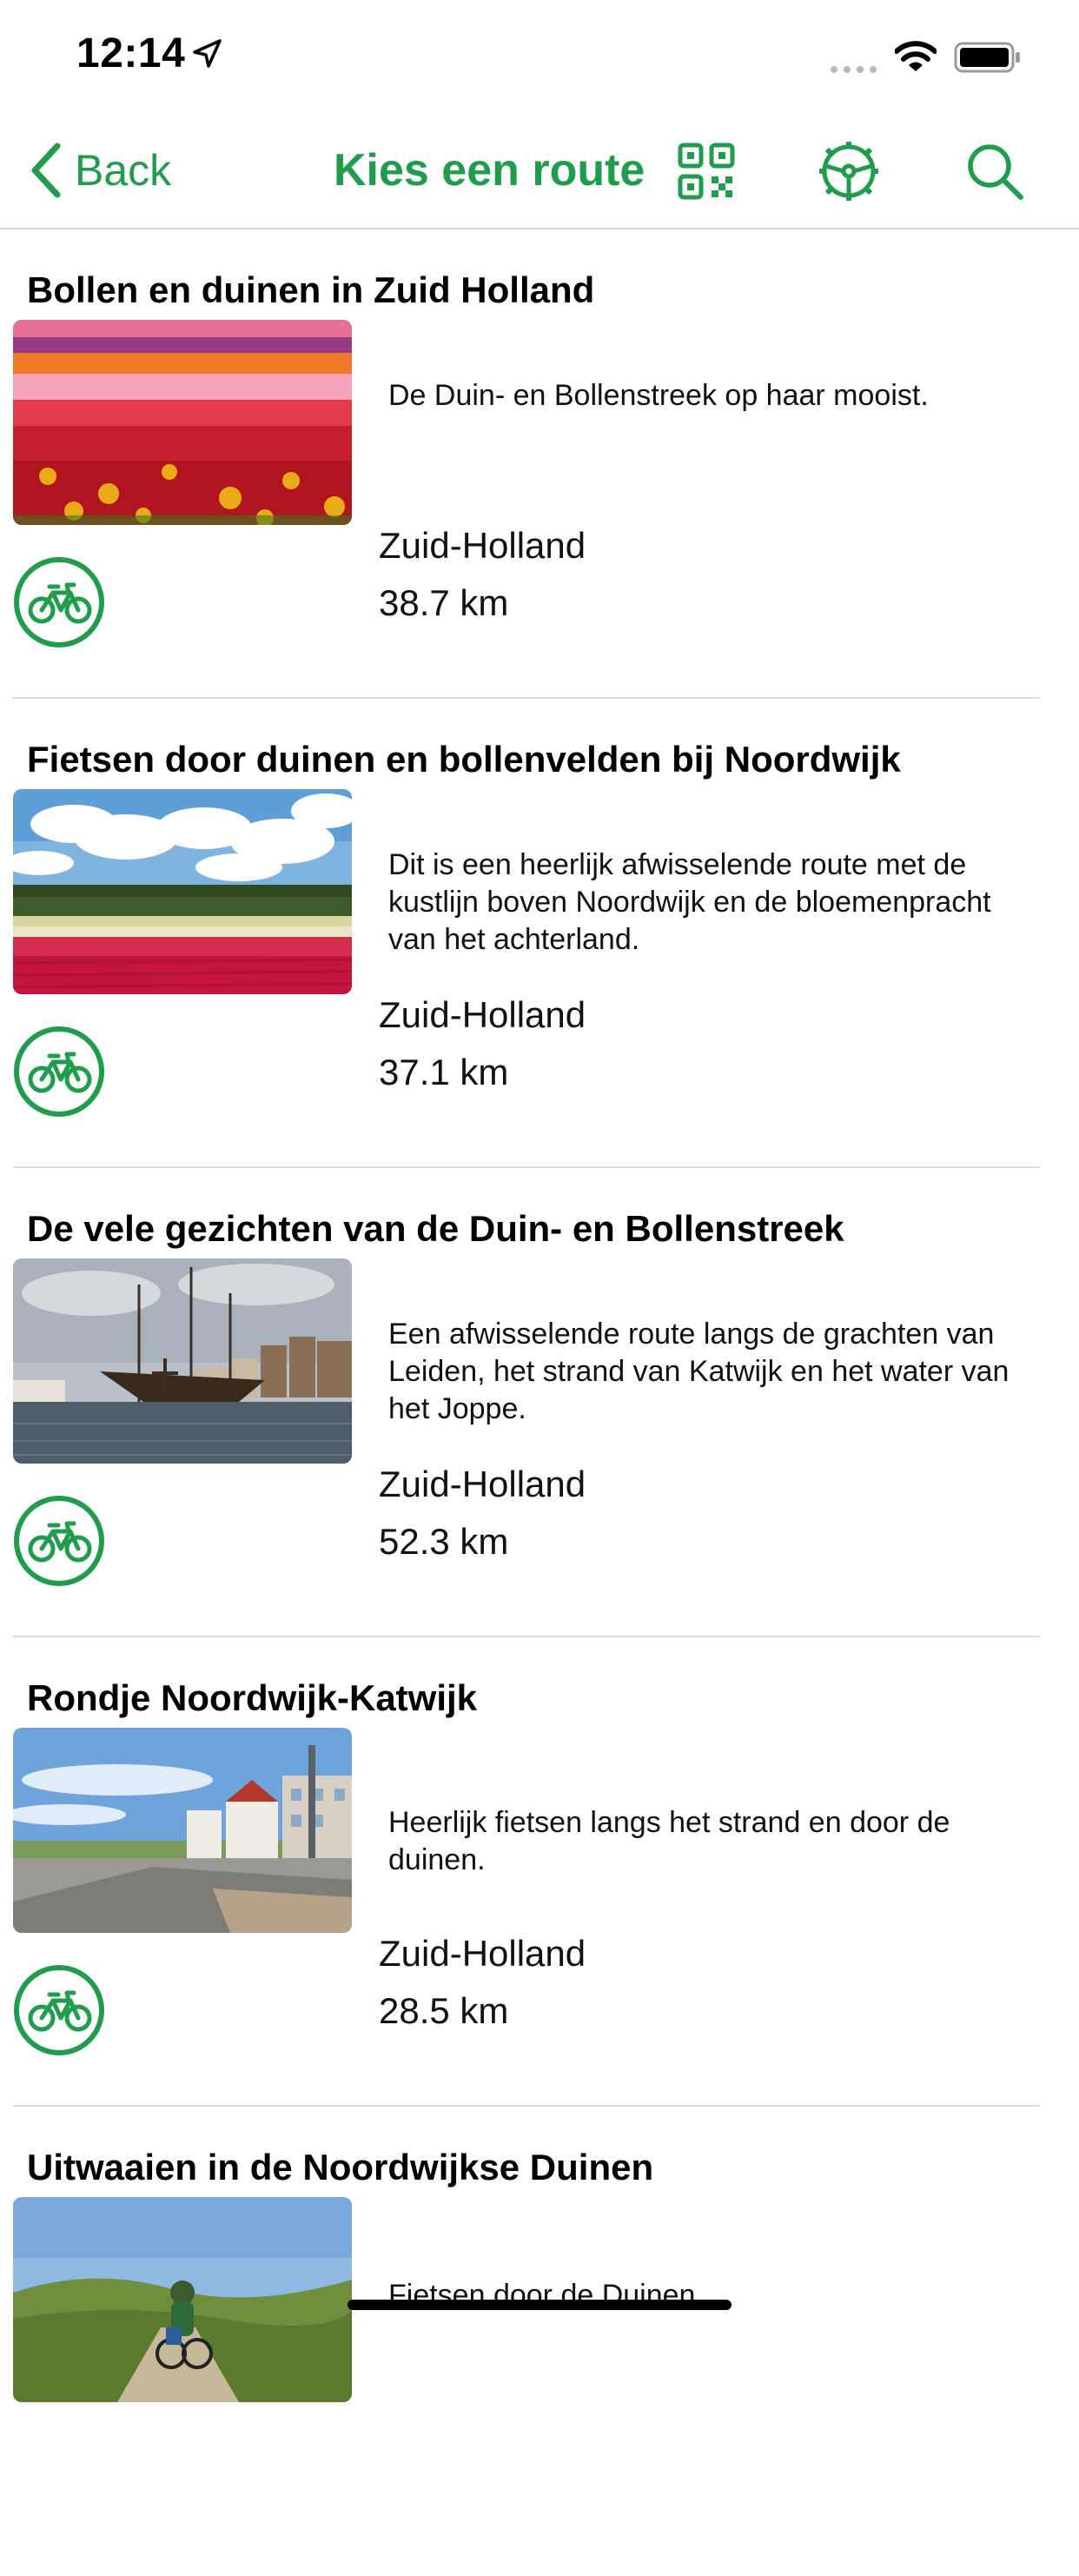 This screenshot has width=1079, height=2576. I want to click on signal-icon, so click(854, 69).